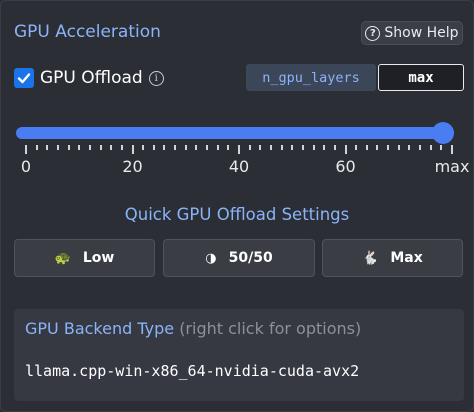  Describe the element at coordinates (421, 33) in the screenshot. I see `show-help-label: Show Help` at that location.